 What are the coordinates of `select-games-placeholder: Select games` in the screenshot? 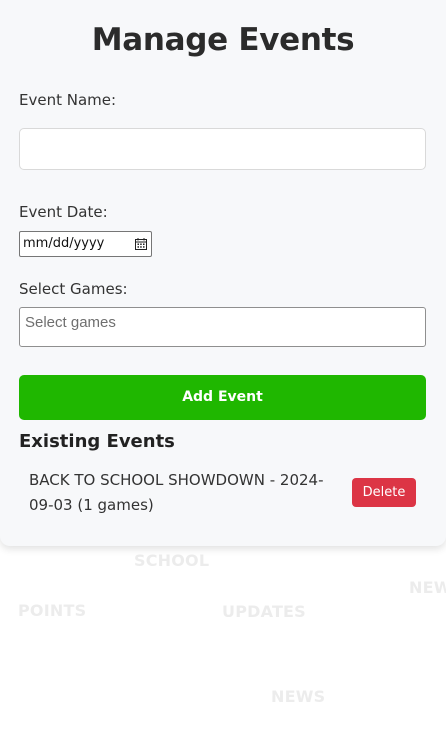 It's located at (70, 322).